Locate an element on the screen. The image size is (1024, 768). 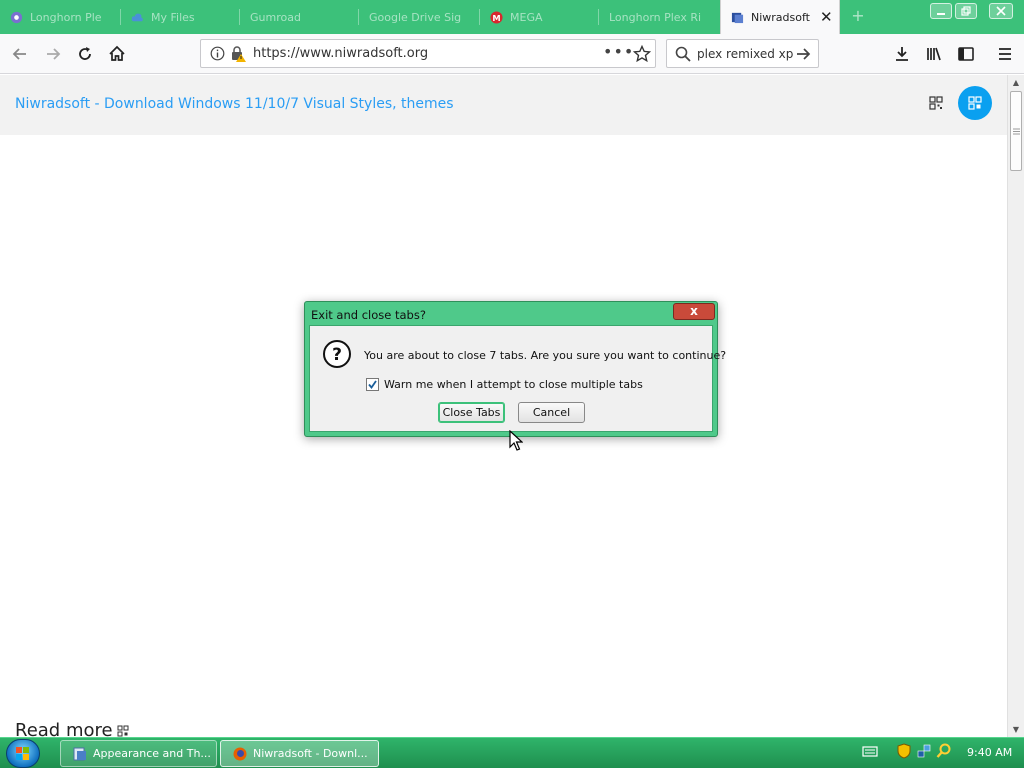
page-scrollbar: ▲ ▼ is located at coordinates (1015, 406).